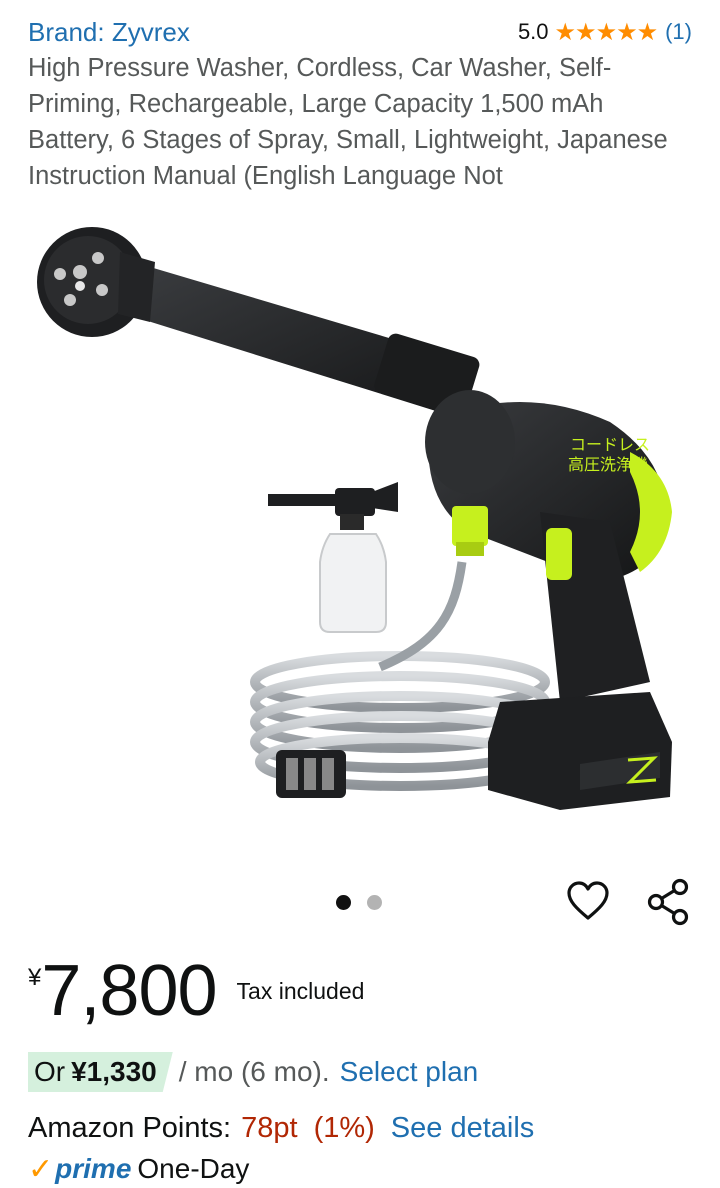 The image size is (720, 1188). I want to click on tax-note: Tax included, so click(300, 991).